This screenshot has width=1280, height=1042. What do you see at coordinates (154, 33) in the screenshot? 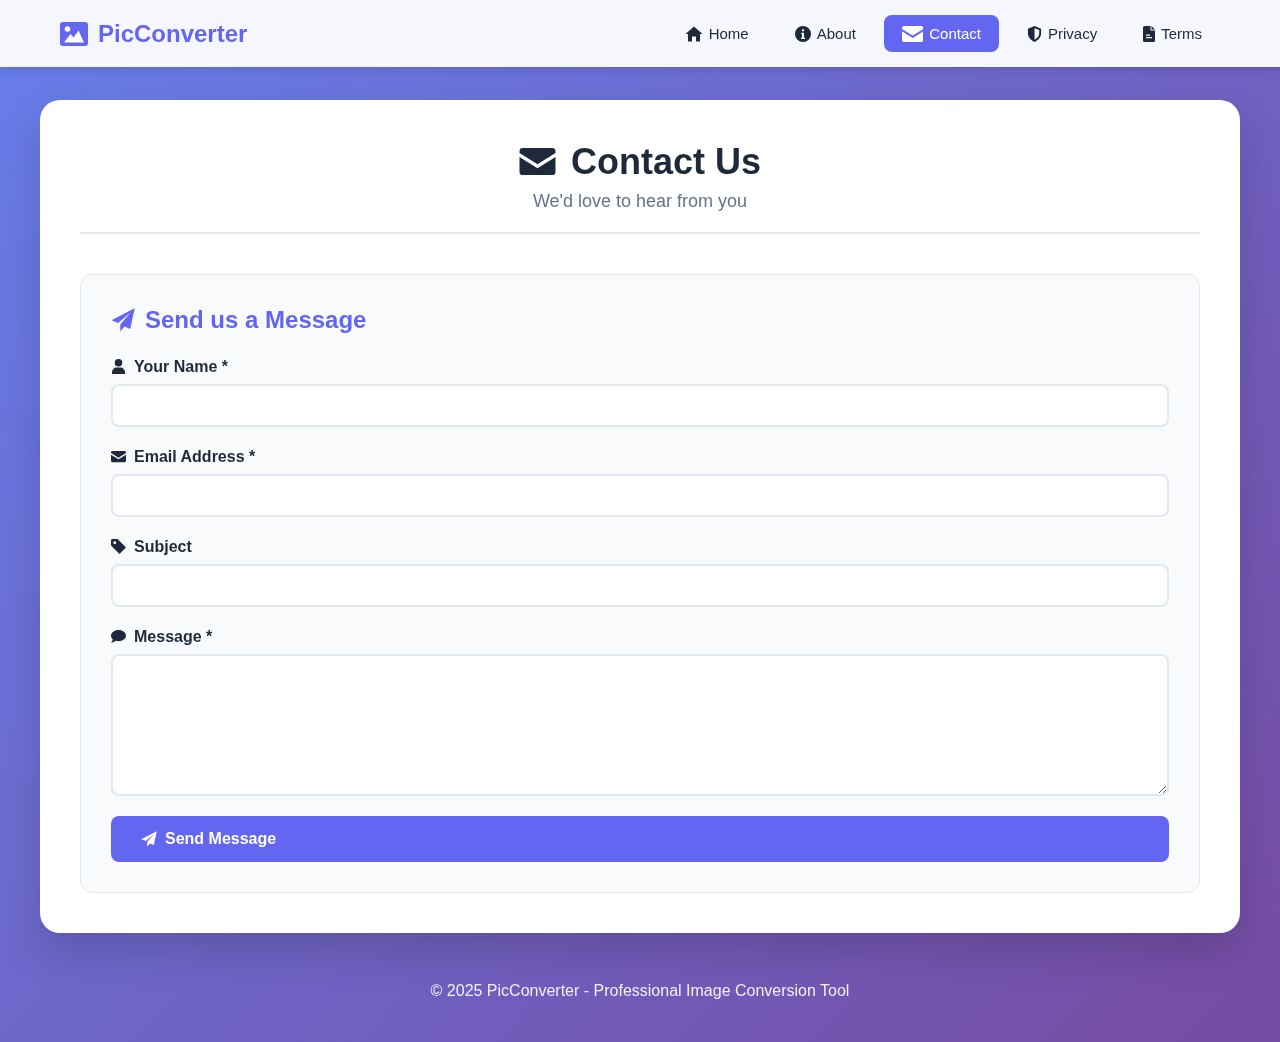
I see `logo-link: PicConverter` at bounding box center [154, 33].